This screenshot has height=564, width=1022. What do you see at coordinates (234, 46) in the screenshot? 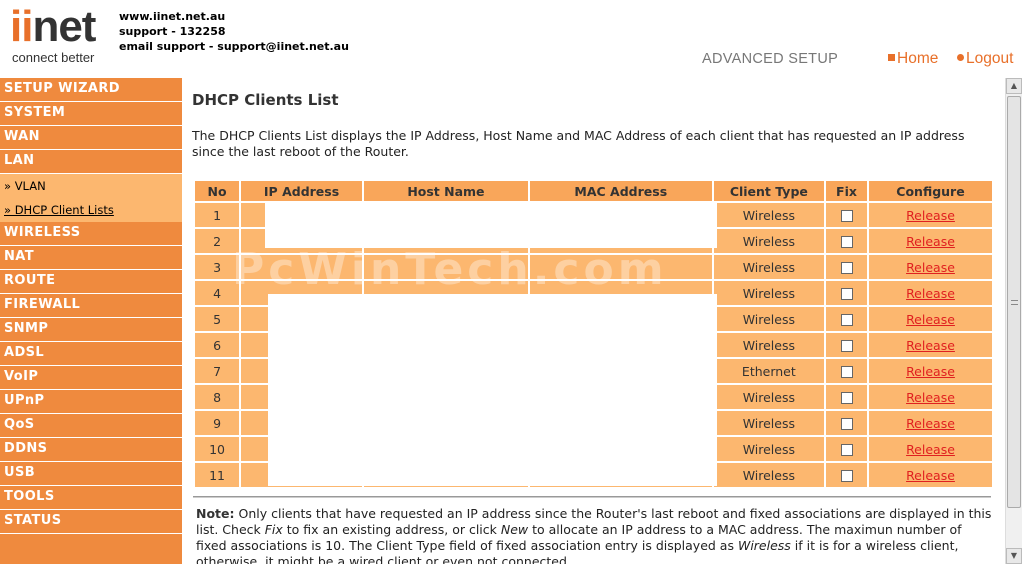
I see `contact-support-email: email support - support@iinet.net.au` at bounding box center [234, 46].